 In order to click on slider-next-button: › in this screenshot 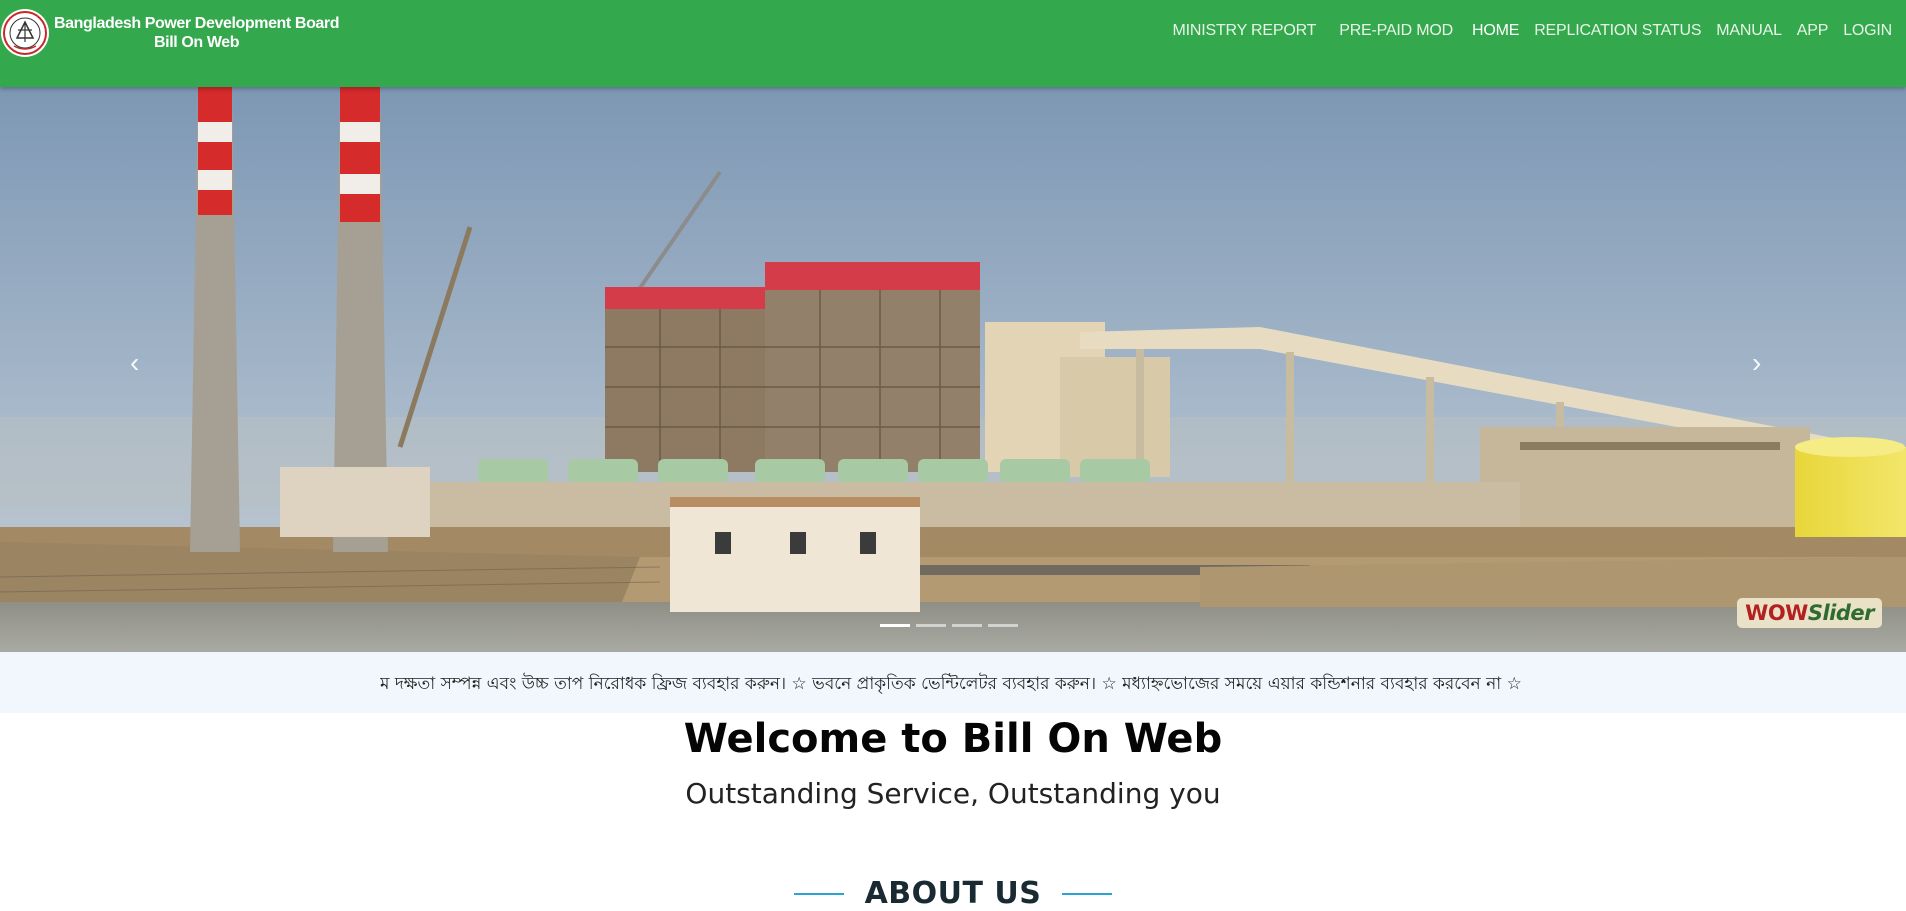, I will do `click(1756, 363)`.